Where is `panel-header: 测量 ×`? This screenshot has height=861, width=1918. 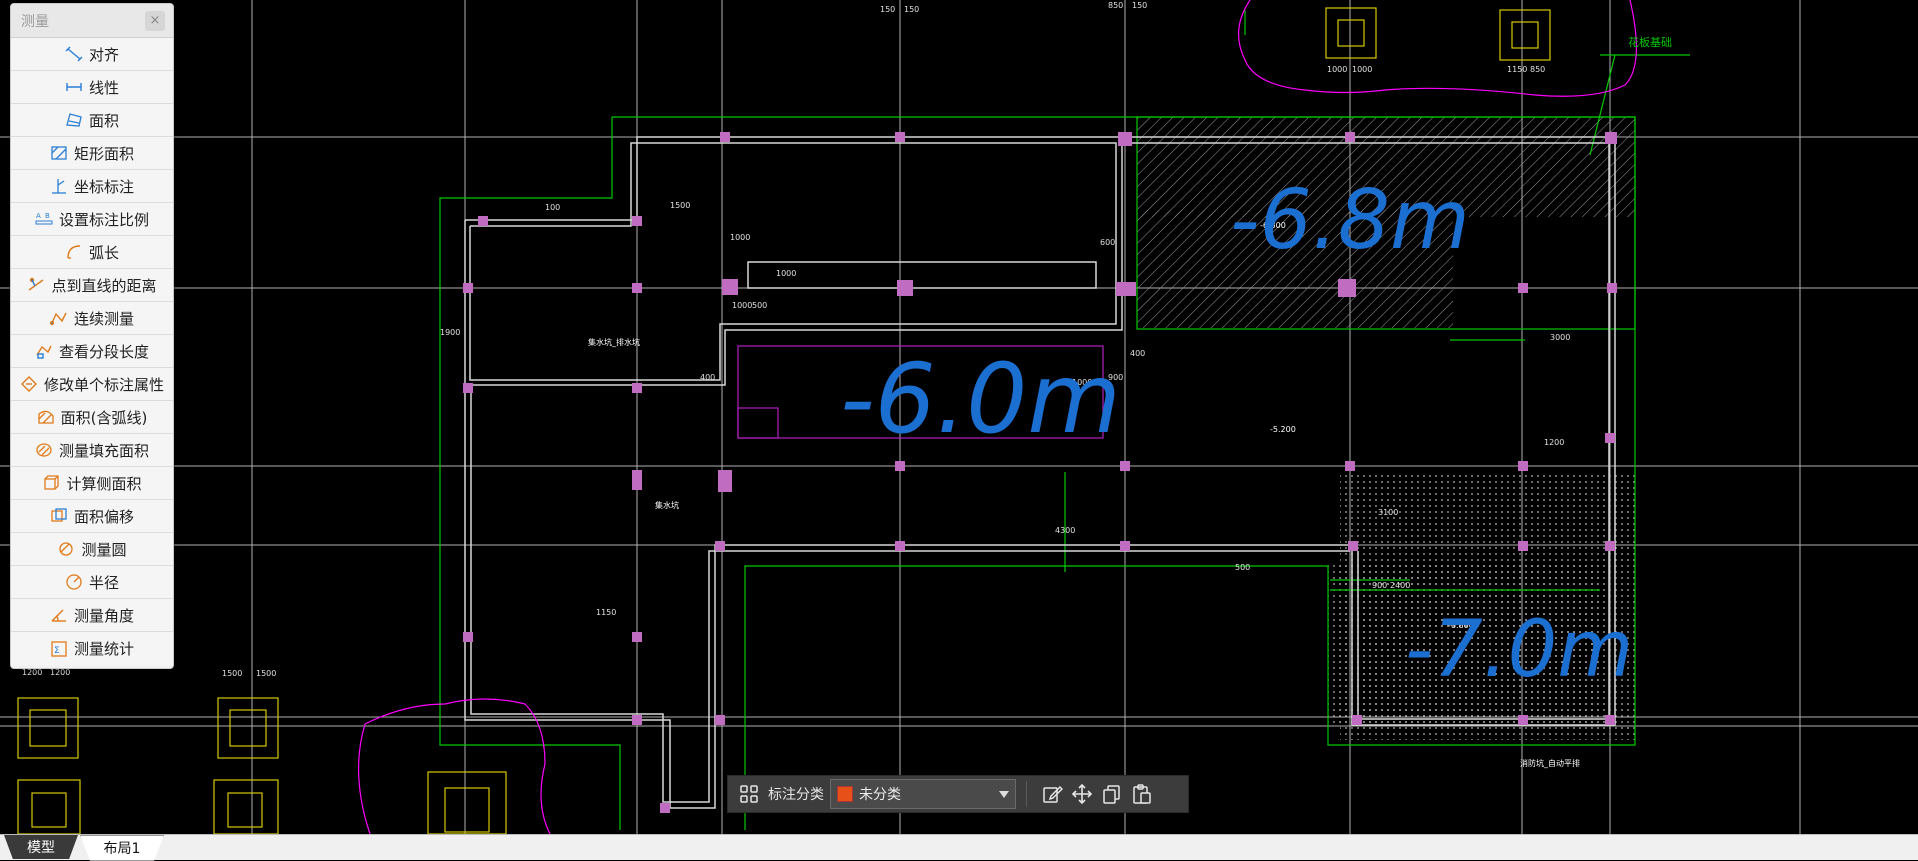
panel-header: 测量 × is located at coordinates (92, 21).